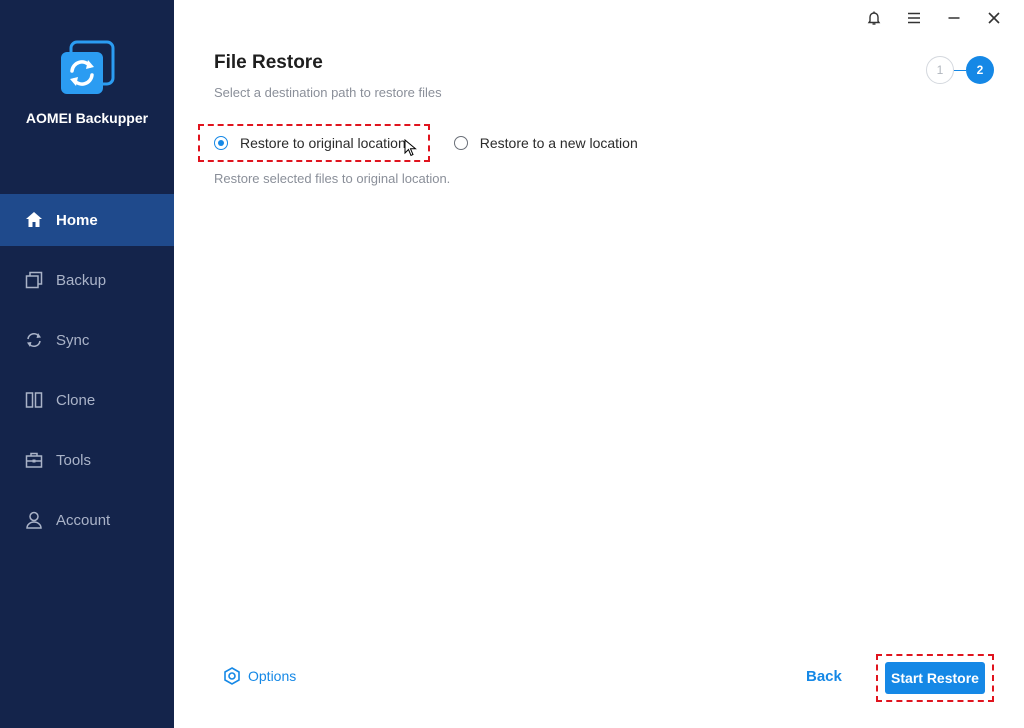 The image size is (1024, 728). I want to click on step-1: 1, so click(940, 70).